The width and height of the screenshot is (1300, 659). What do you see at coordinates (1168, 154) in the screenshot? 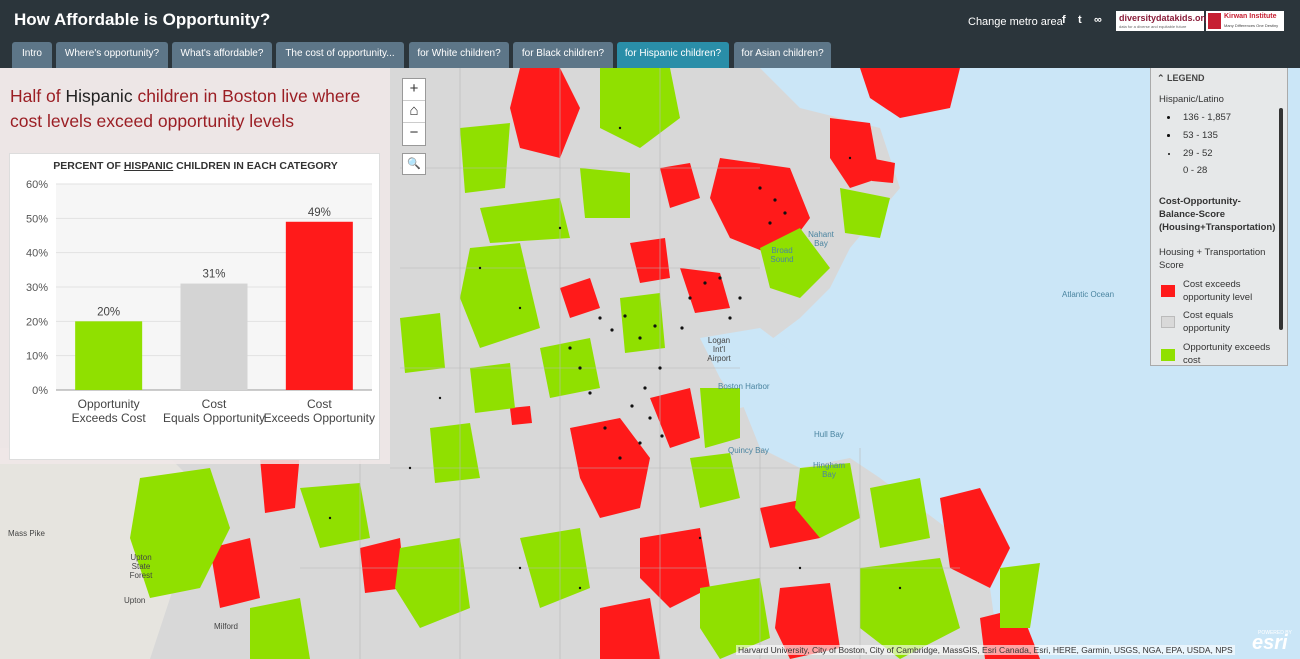
I see `dot-size-small-icon` at bounding box center [1168, 154].